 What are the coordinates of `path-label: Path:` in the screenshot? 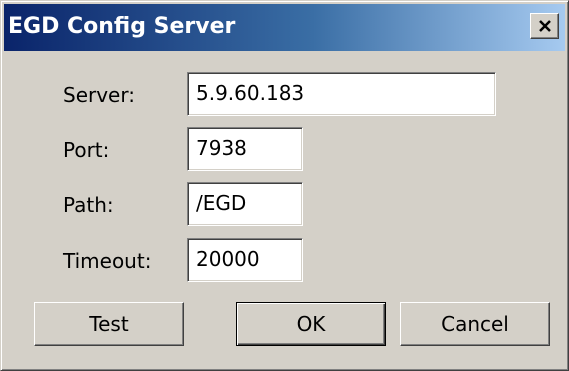 It's located at (88, 205).